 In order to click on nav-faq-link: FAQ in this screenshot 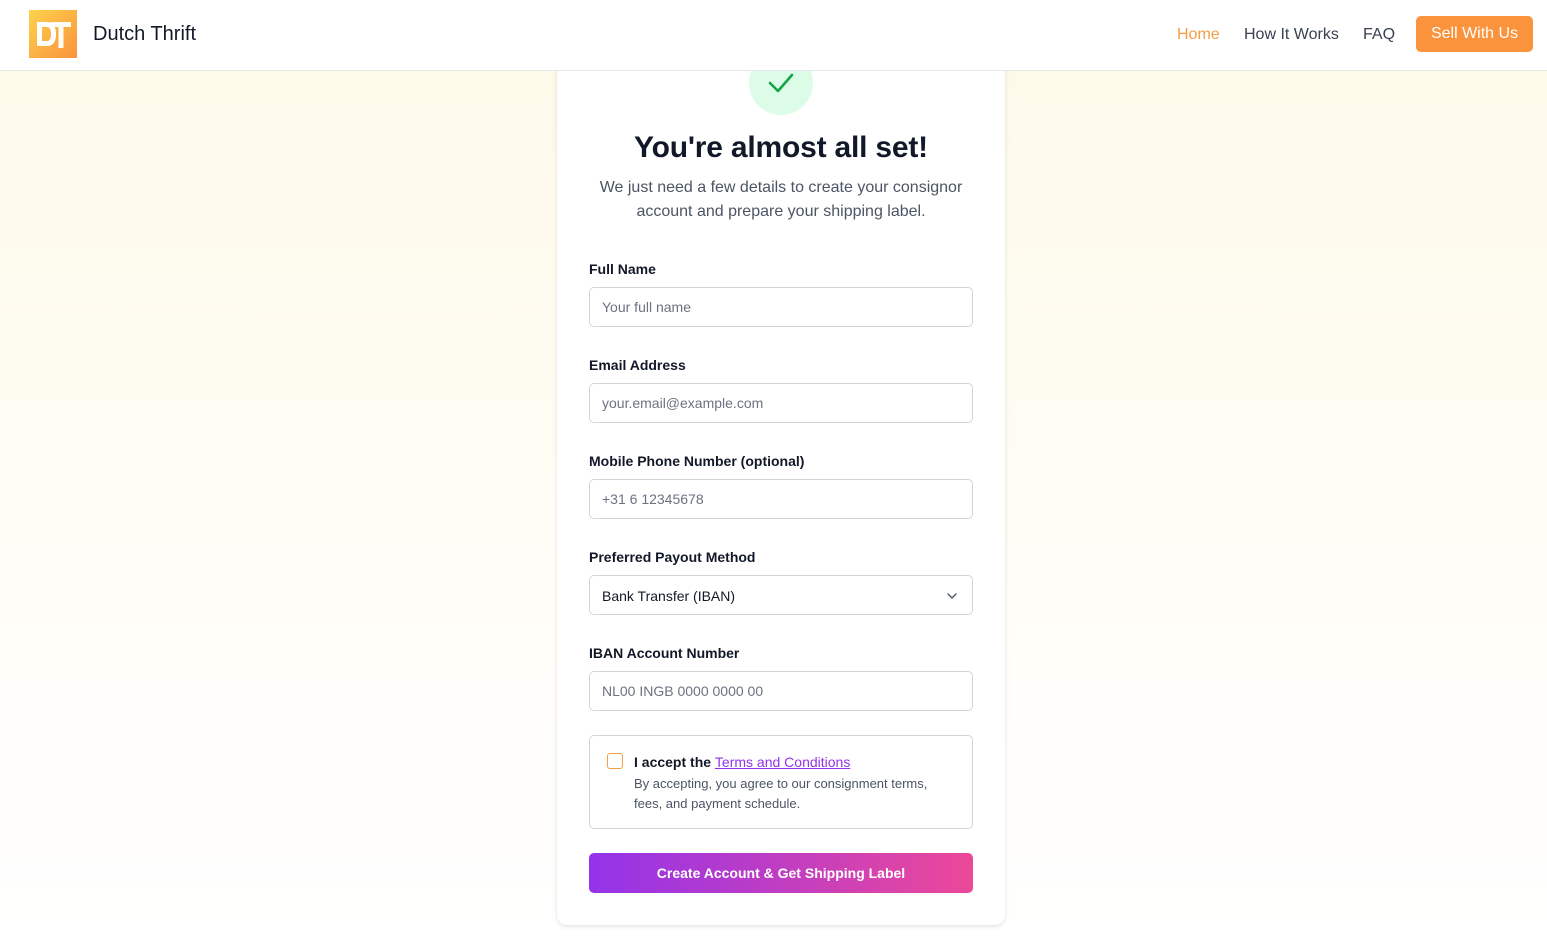, I will do `click(1379, 35)`.